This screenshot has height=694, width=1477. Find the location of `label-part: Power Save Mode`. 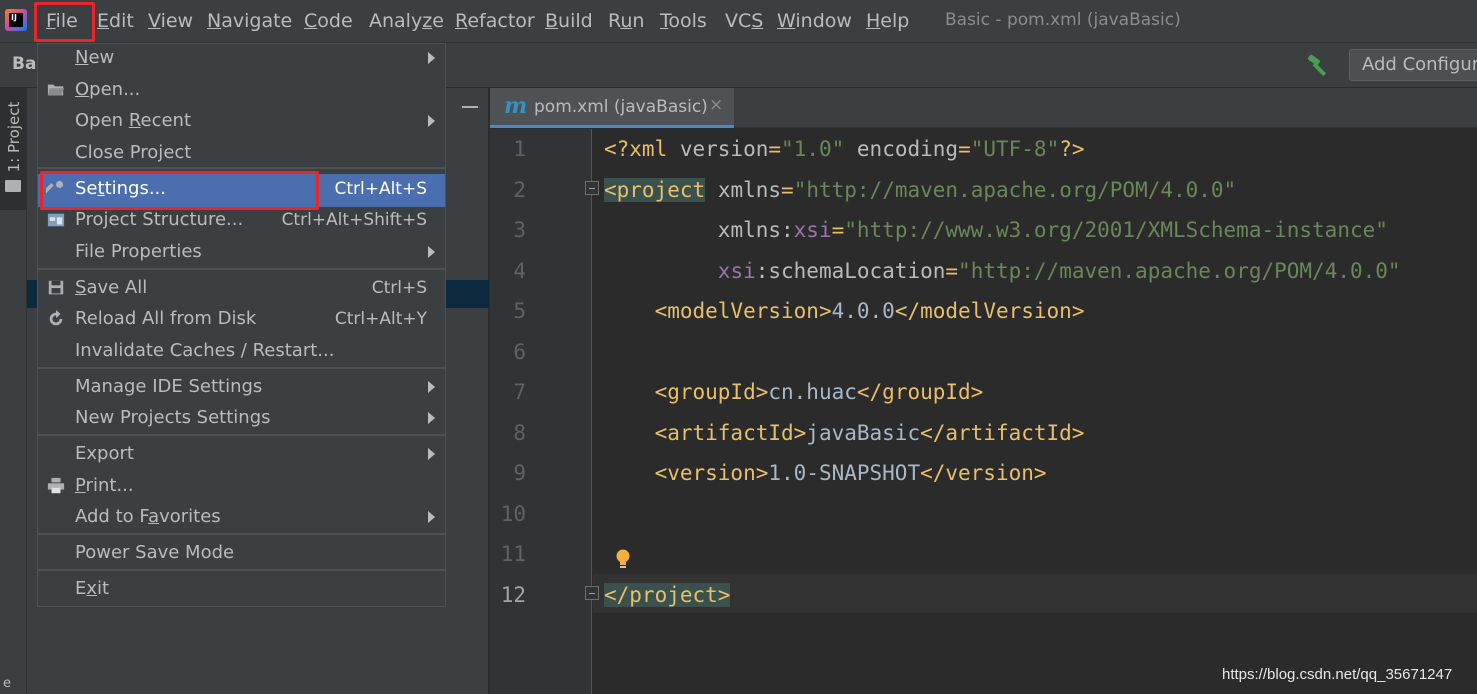

label-part: Power Save Mode is located at coordinates (155, 552).